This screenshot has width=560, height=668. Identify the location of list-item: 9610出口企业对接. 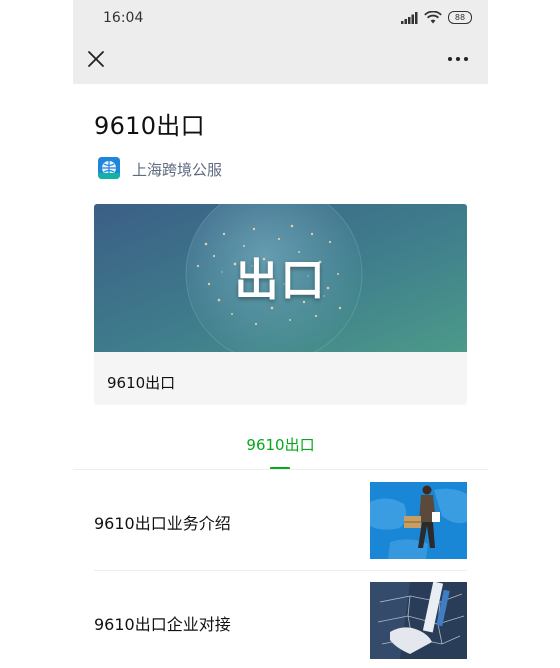
(280, 619).